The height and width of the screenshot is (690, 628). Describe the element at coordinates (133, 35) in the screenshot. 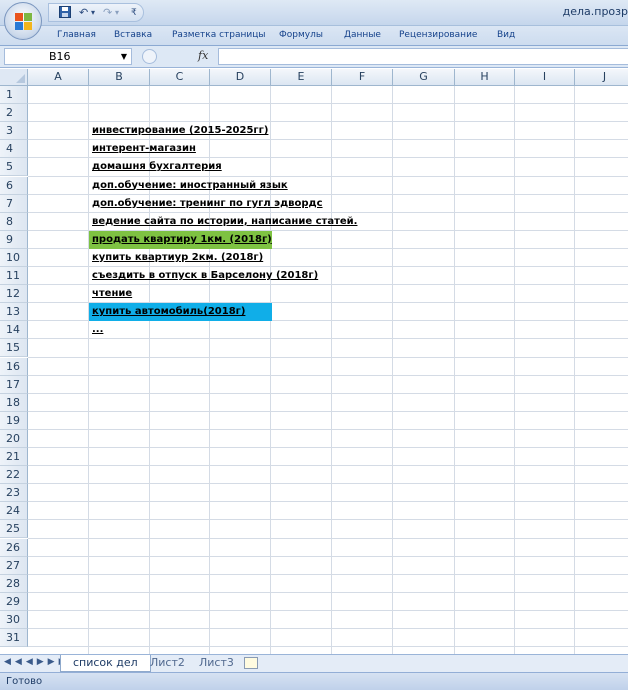

I see `tab-insert: Вставка` at that location.